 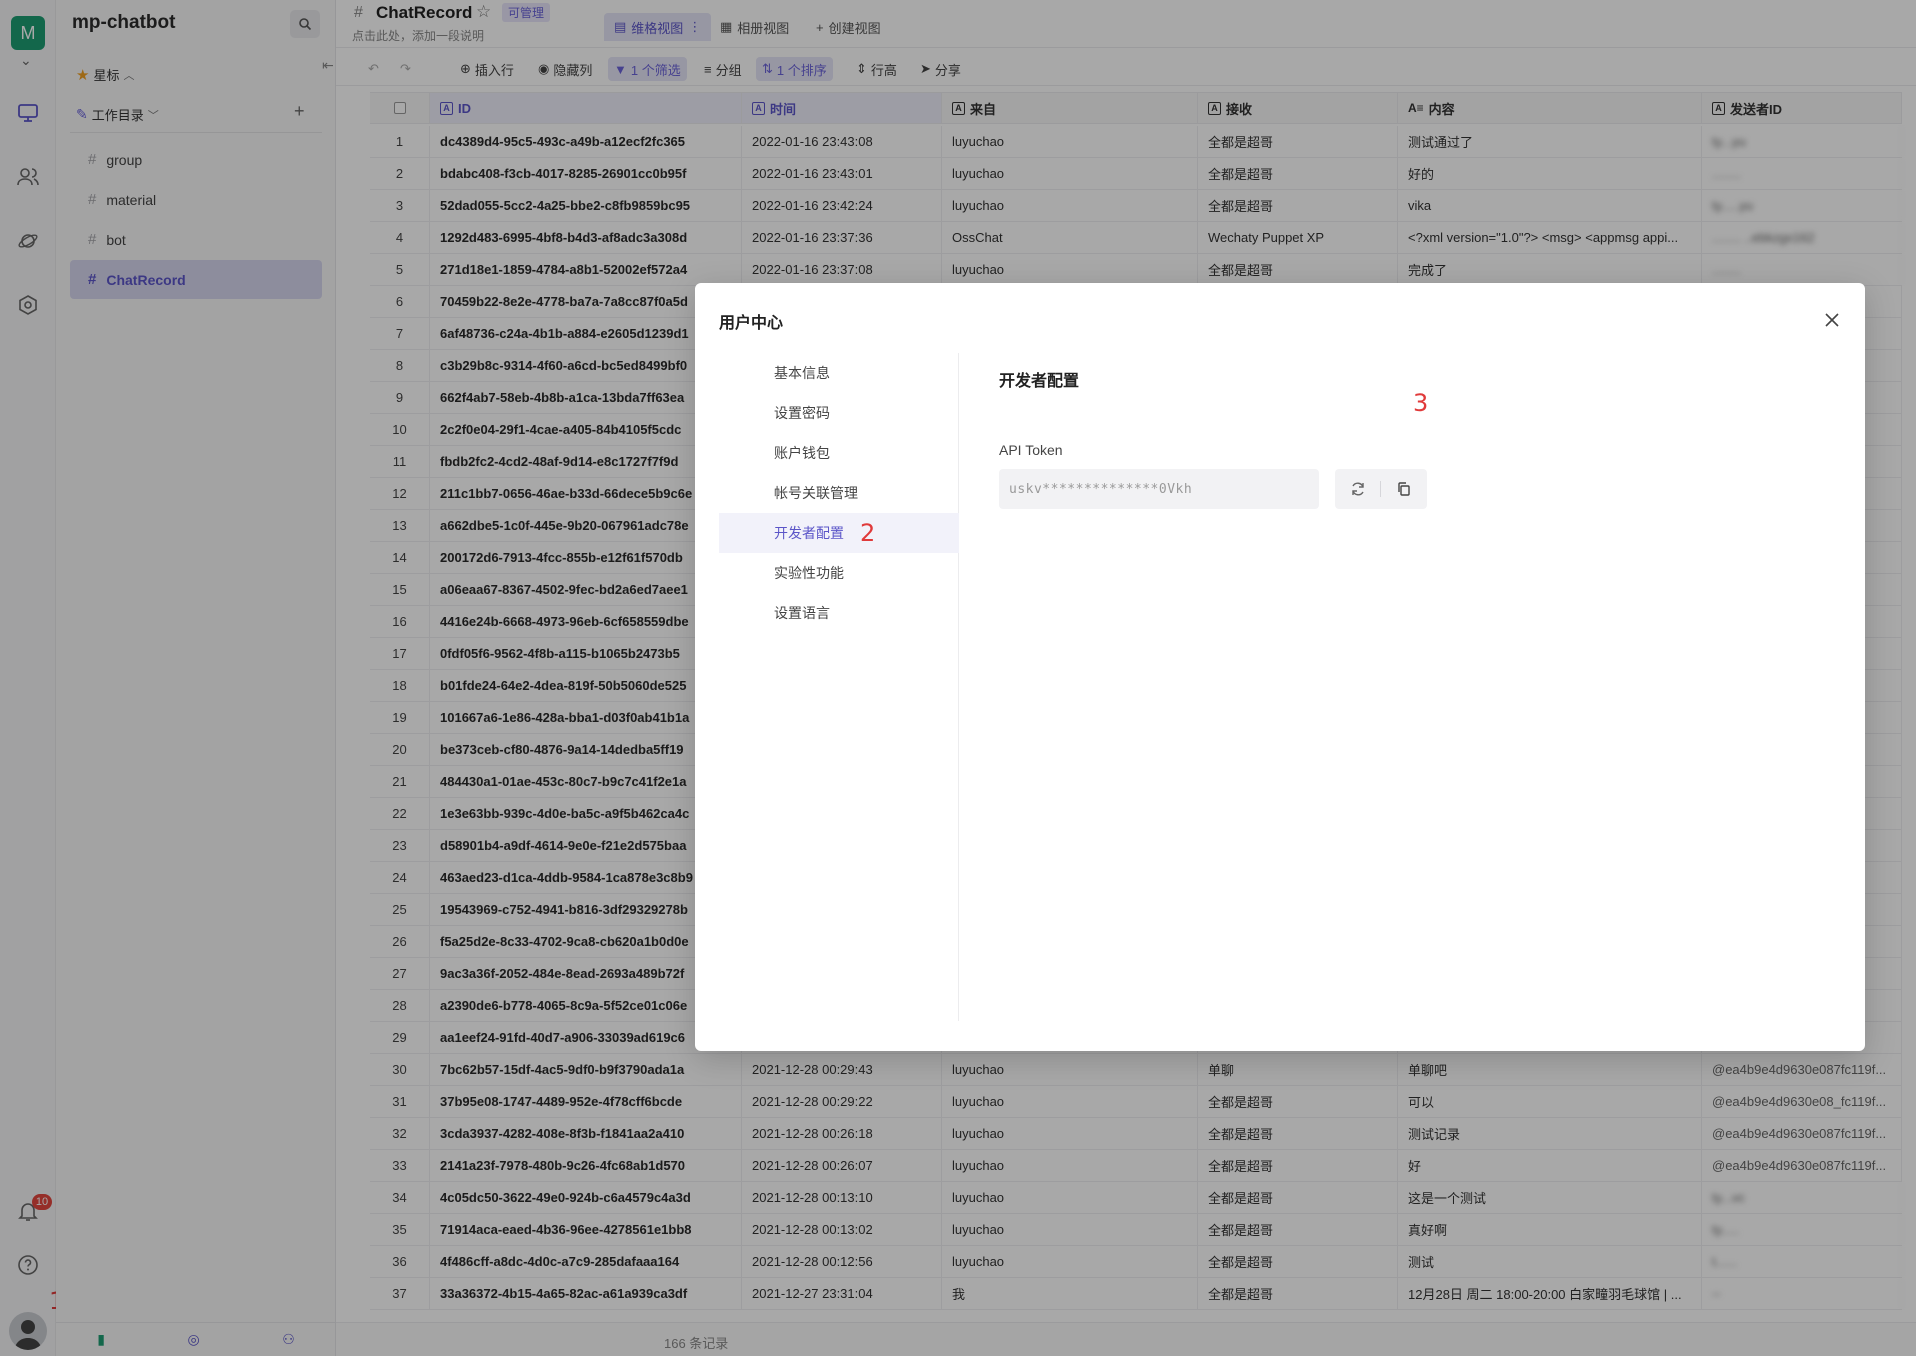 What do you see at coordinates (839, 687) in the screenshot?
I see `user-center-nav: 基本信息 设置密码 账户钱包 帐号关联管理 开发者配置 2 实验性功能 设置语言` at bounding box center [839, 687].